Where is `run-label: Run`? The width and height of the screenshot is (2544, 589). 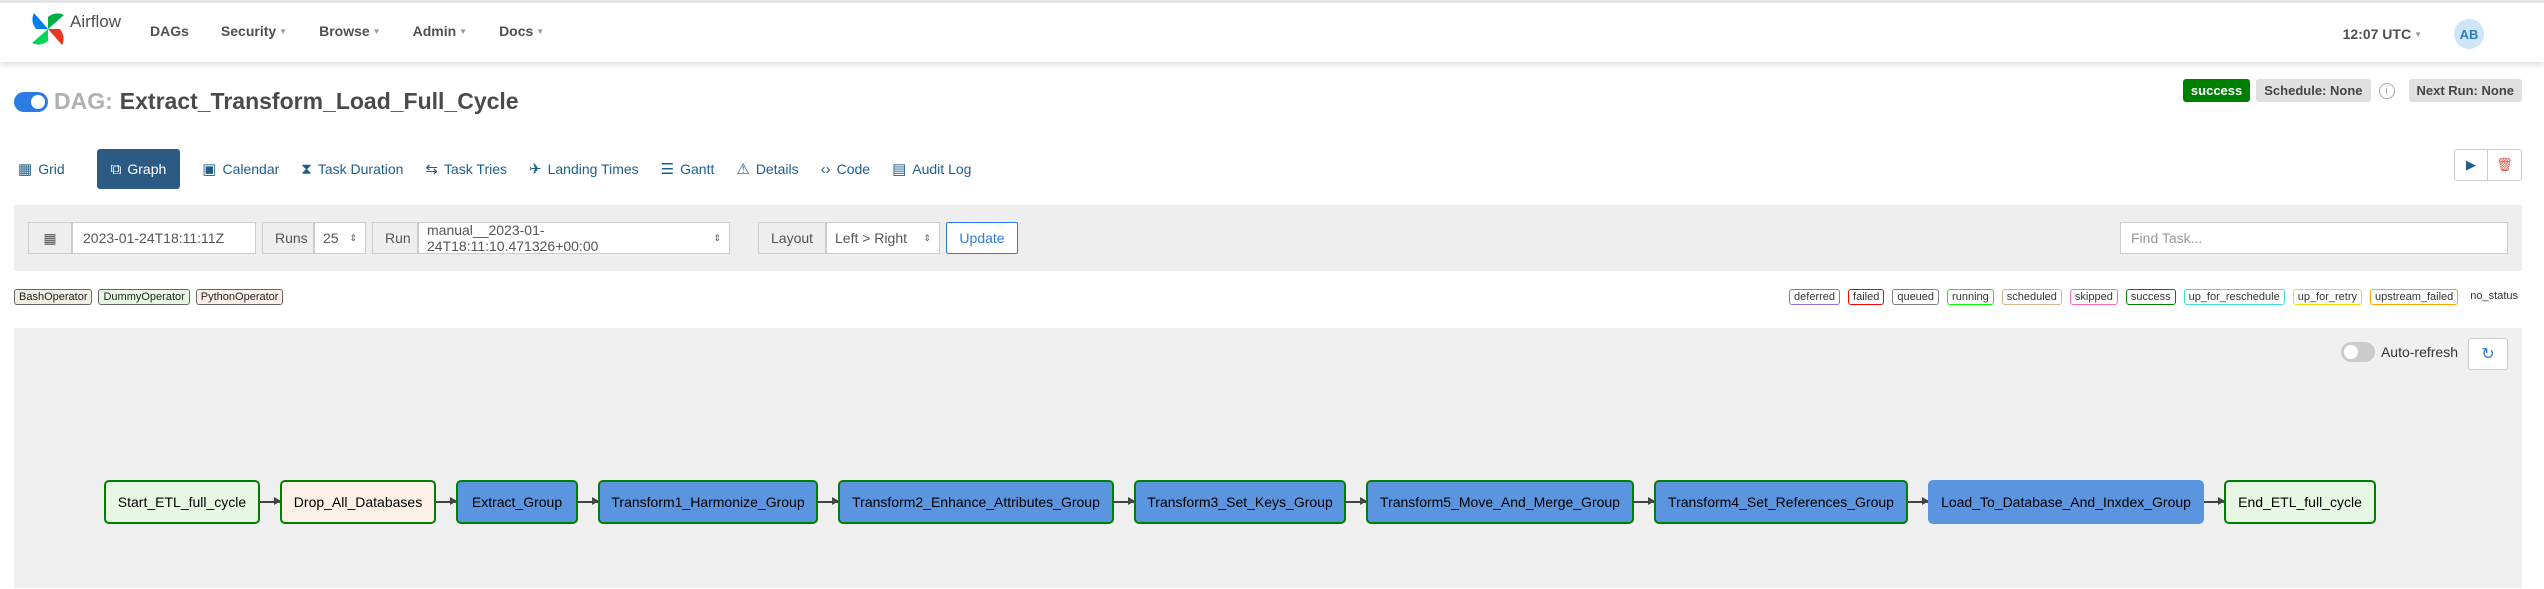 run-label: Run is located at coordinates (395, 238).